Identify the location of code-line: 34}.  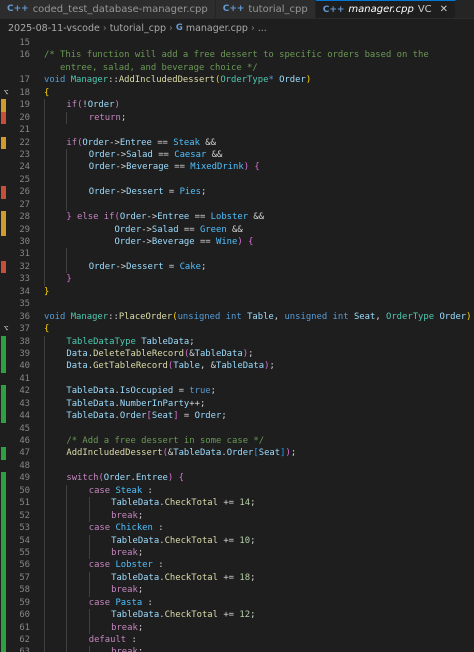
(237, 292).